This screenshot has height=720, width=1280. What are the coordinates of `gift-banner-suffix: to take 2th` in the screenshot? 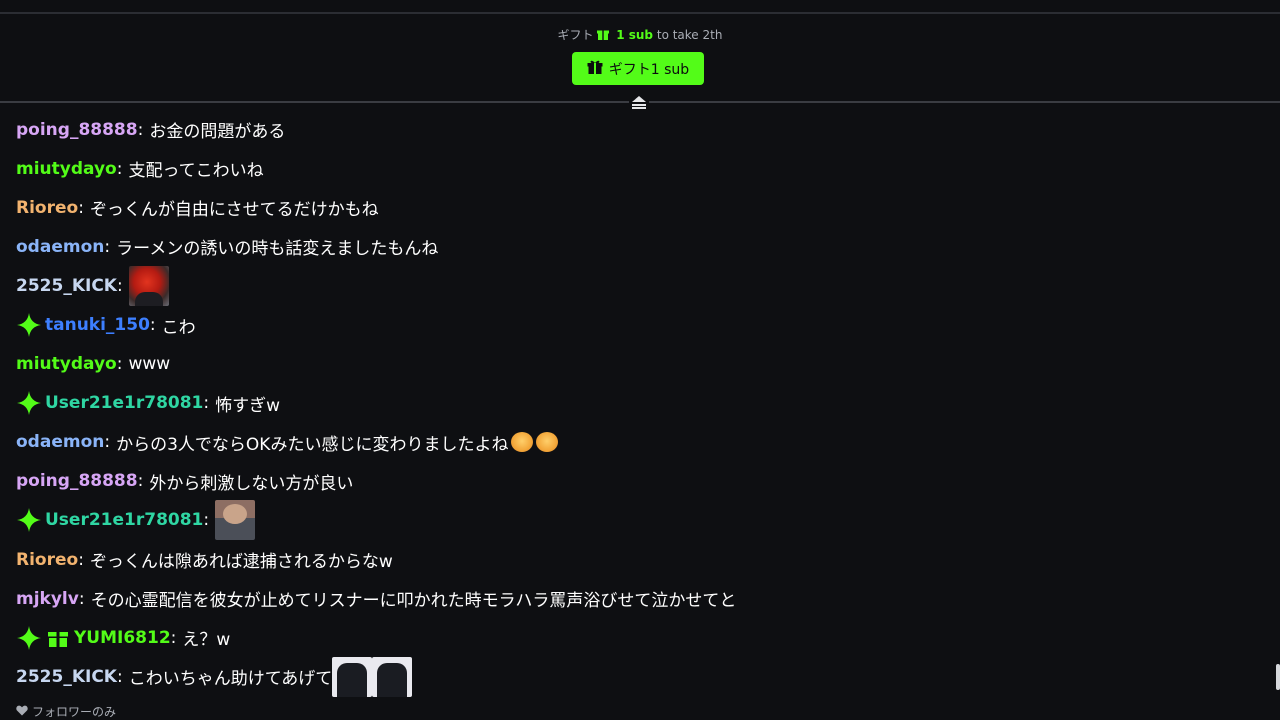 It's located at (689, 35).